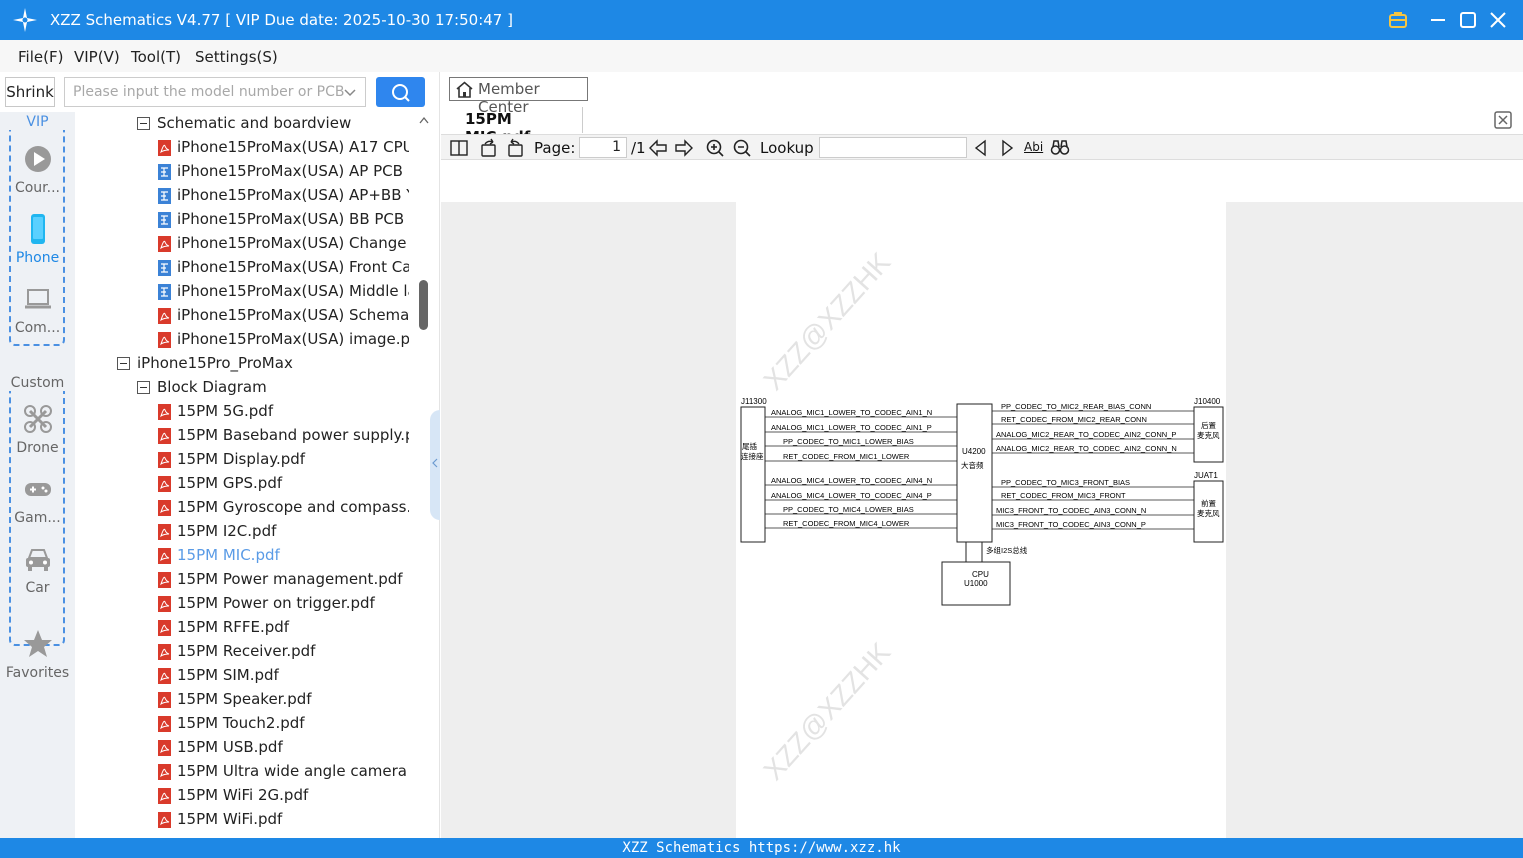 The width and height of the screenshot is (1523, 858). What do you see at coordinates (293, 771) in the screenshot?
I see `tree-item-label: 15PM Ultra wide angle camera J10` at bounding box center [293, 771].